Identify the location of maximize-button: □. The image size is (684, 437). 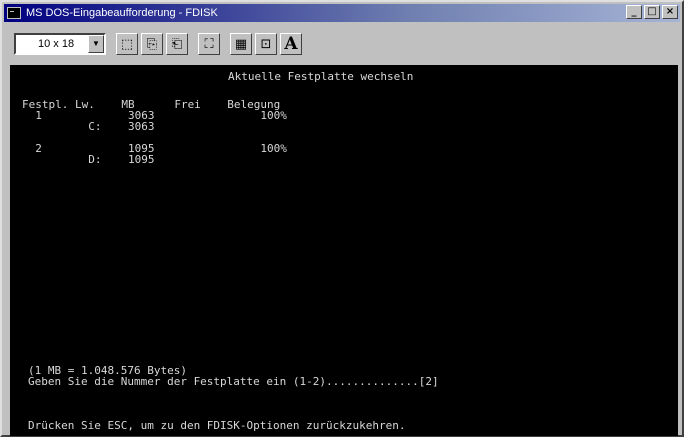
(652, 12).